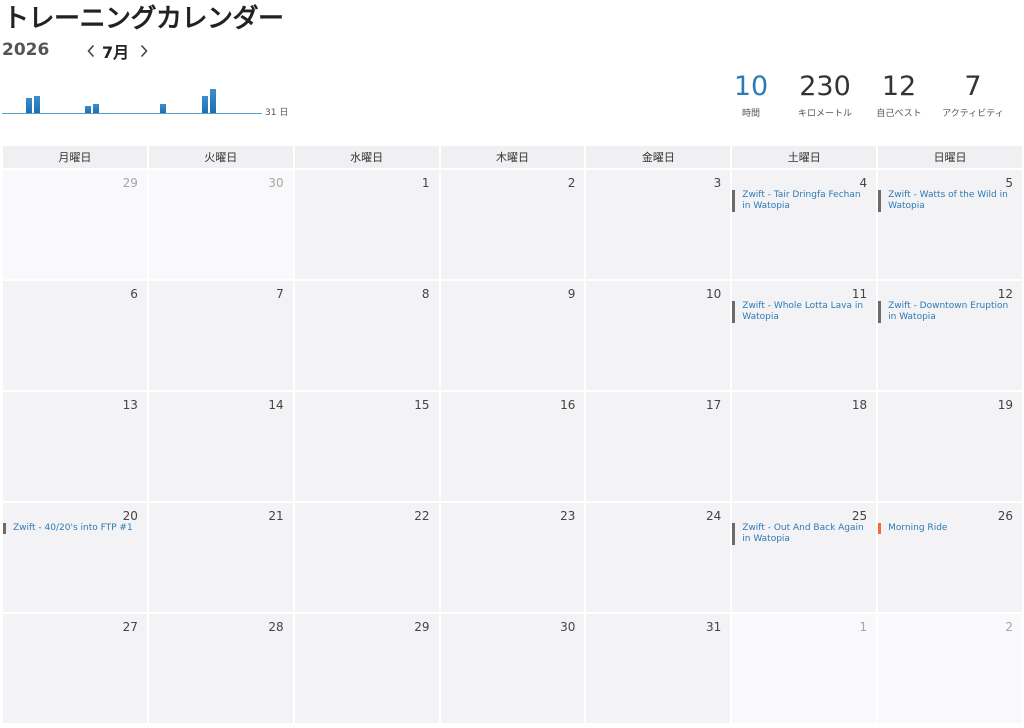 Image resolution: width=1024 pixels, height=728 pixels. Describe the element at coordinates (366, 157) in the screenshot. I see `weekday-header: 水曜日` at that location.